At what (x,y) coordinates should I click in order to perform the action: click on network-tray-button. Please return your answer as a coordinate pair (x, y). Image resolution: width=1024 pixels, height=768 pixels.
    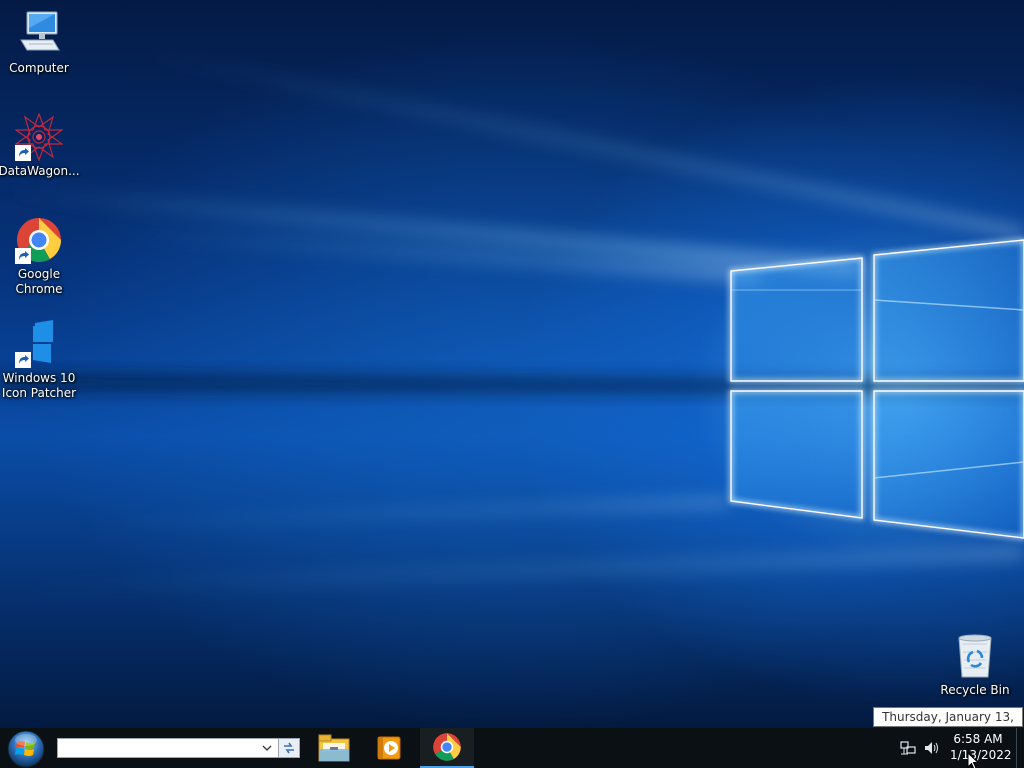
    Looking at the image, I should click on (908, 748).